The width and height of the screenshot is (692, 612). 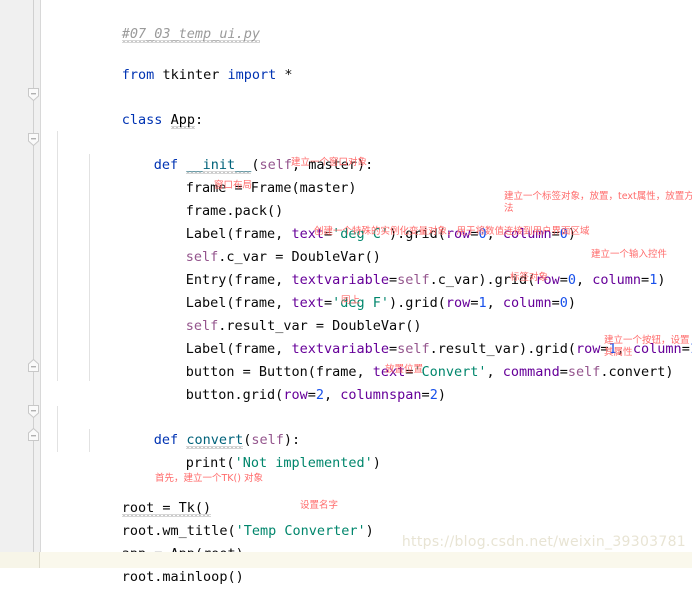 What do you see at coordinates (329, 162) in the screenshot?
I see `annotation-frame-object: 建立一个窗口对象` at bounding box center [329, 162].